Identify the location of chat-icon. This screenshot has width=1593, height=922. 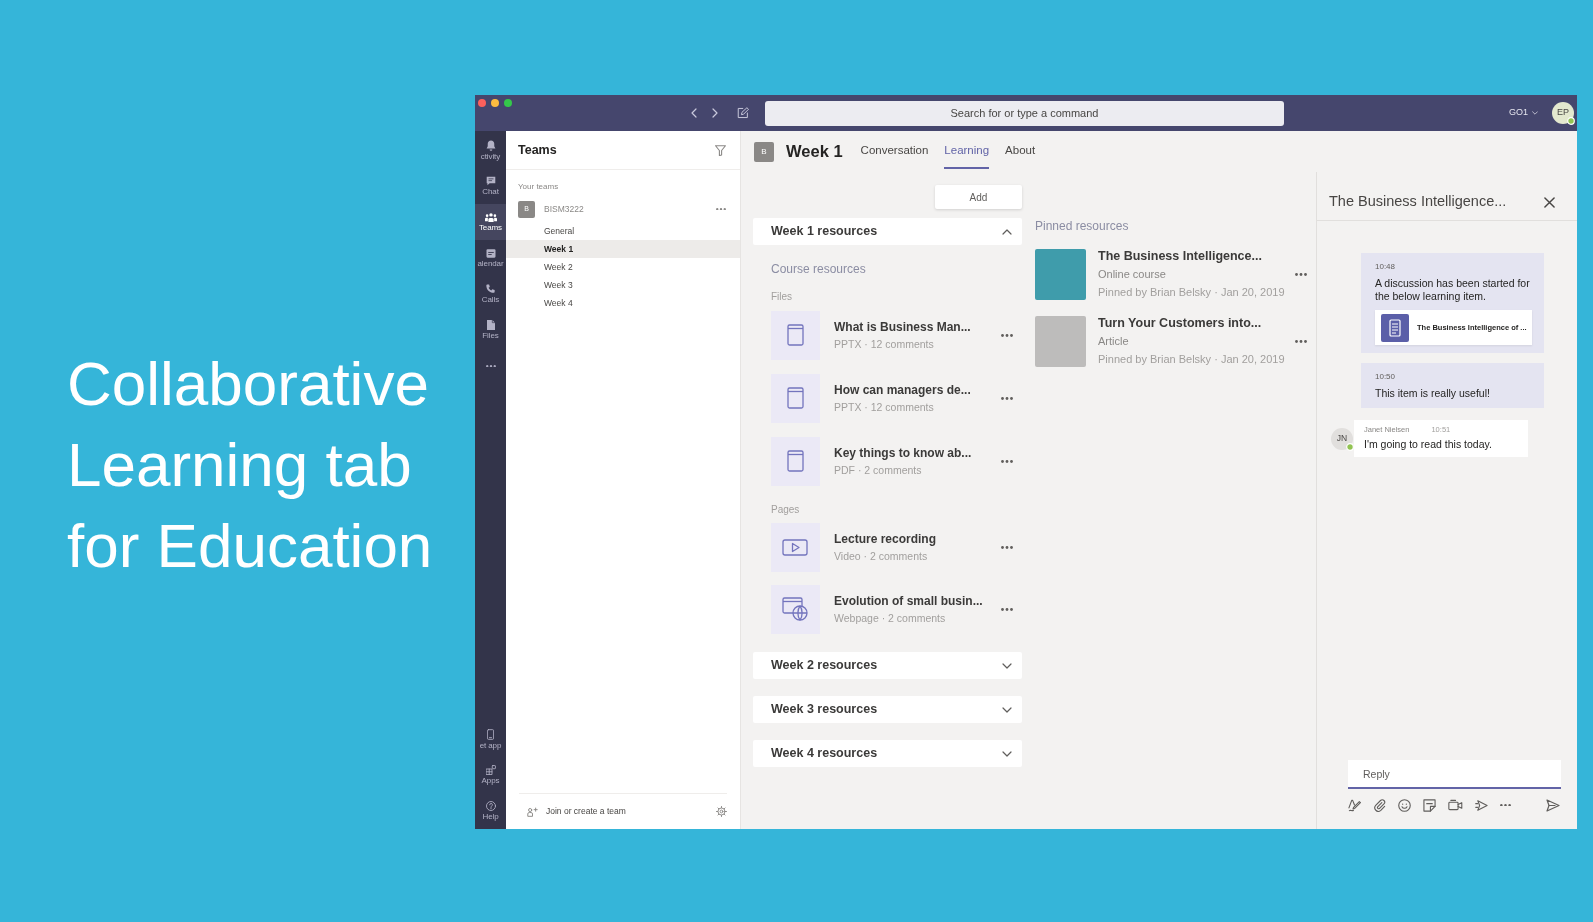
(490, 181).